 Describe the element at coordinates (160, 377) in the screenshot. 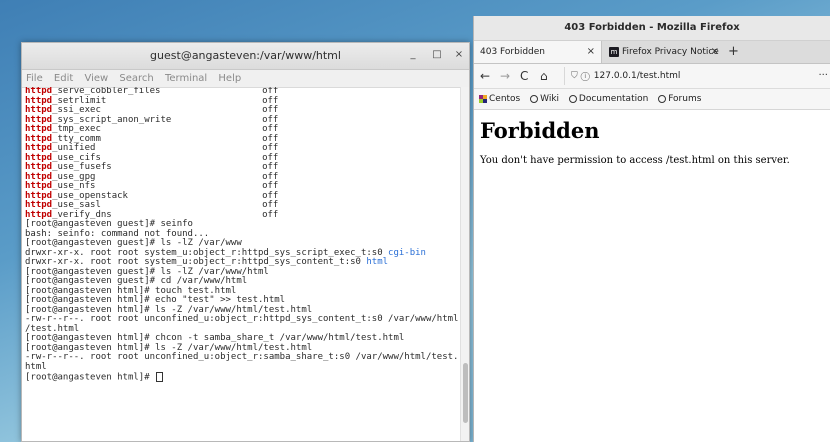

I see `text-cursor` at that location.